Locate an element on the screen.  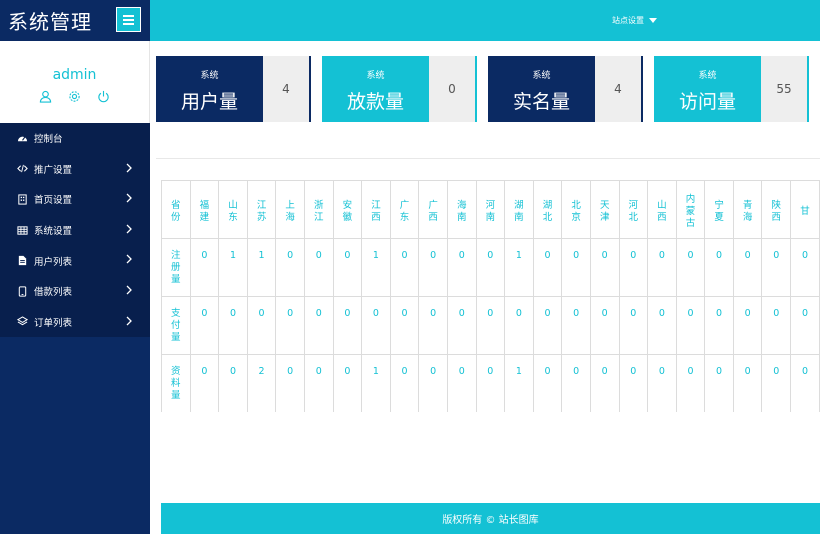
province-name: 上海 is located at coordinates (290, 211).